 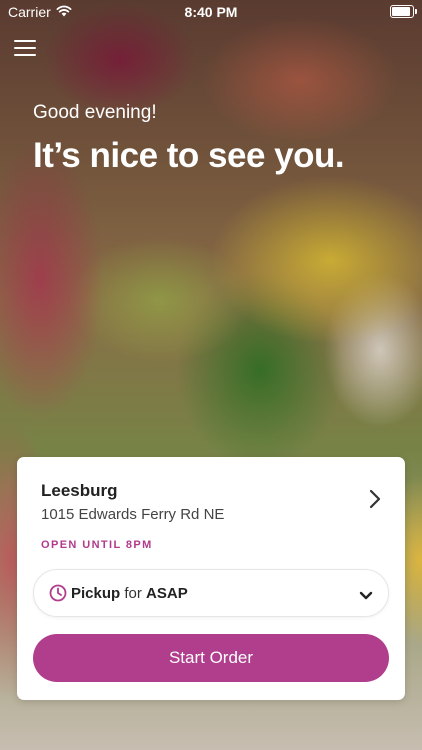 I want to click on pickup-summary: Pickup for ASAP, so click(x=129, y=593).